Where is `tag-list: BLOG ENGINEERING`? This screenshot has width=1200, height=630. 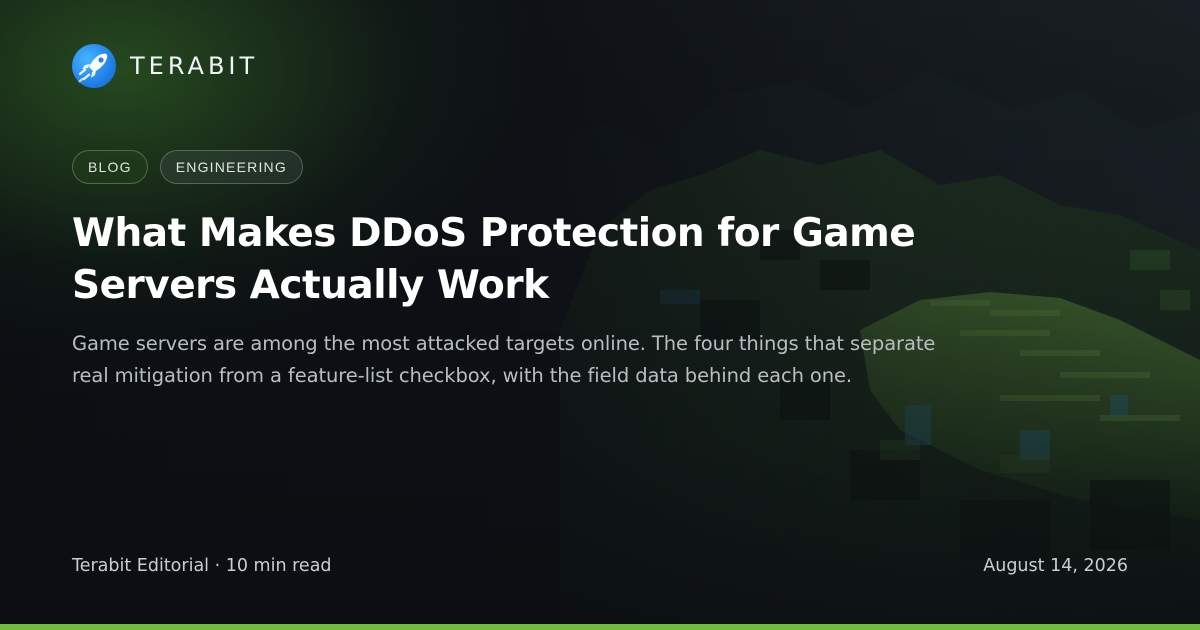 tag-list: BLOG ENGINEERING is located at coordinates (187, 167).